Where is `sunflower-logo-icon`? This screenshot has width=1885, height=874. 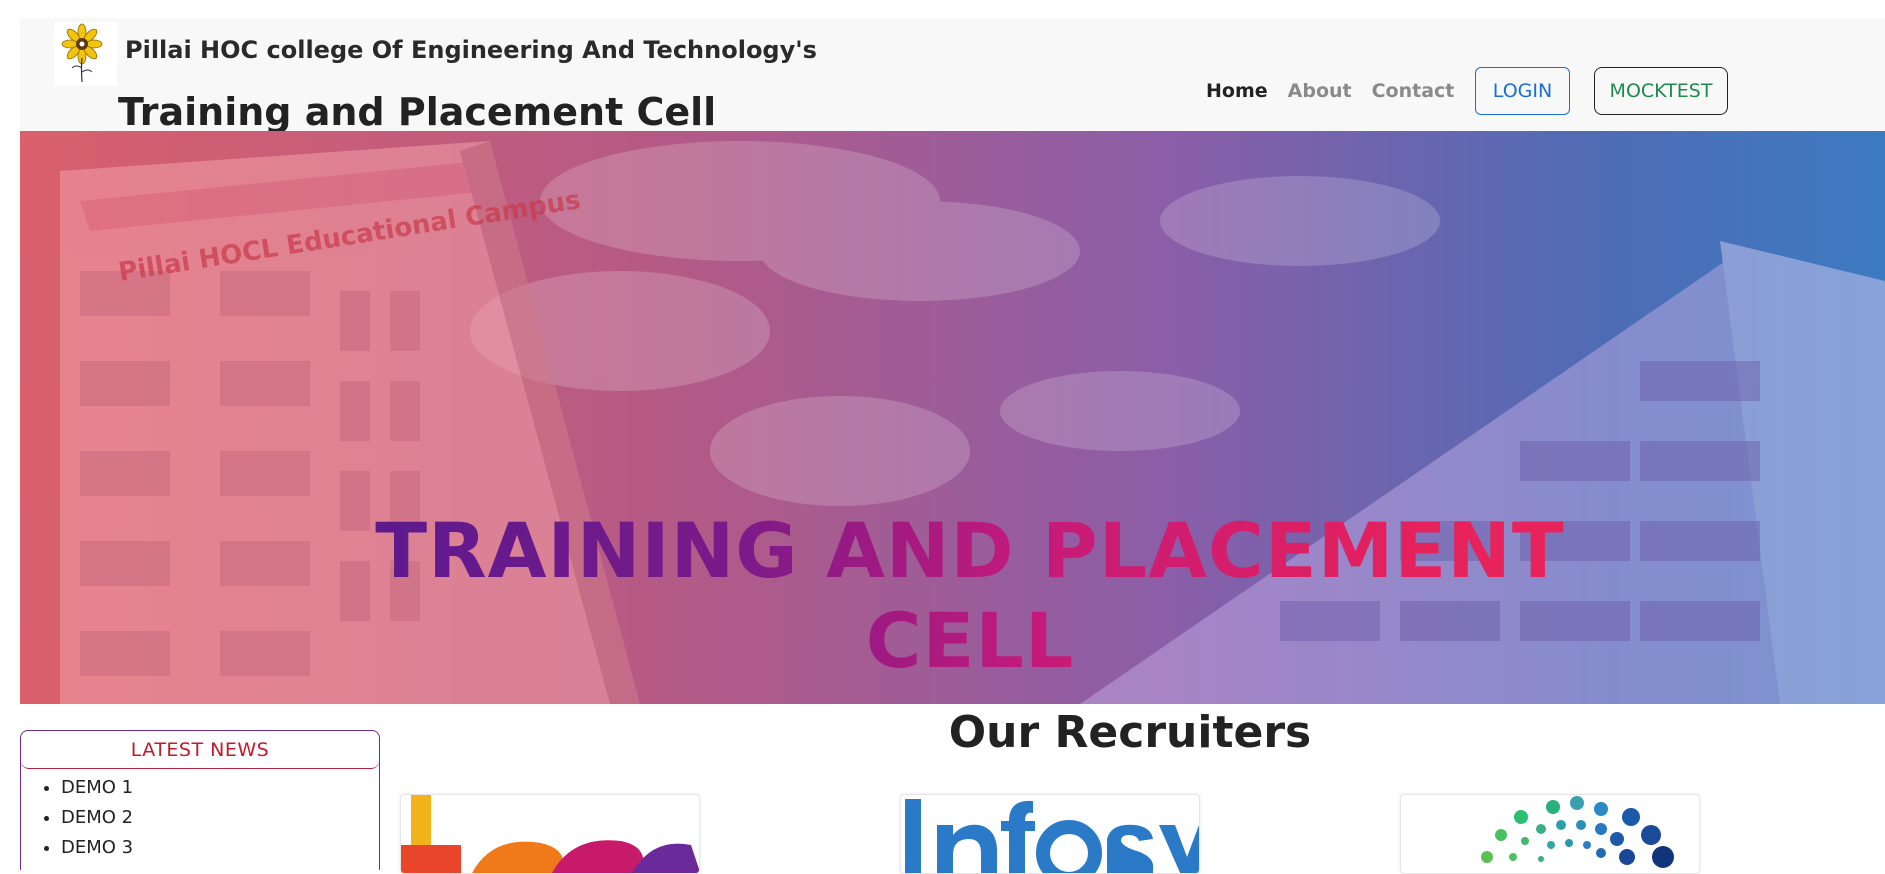
sunflower-logo-icon is located at coordinates (85, 54).